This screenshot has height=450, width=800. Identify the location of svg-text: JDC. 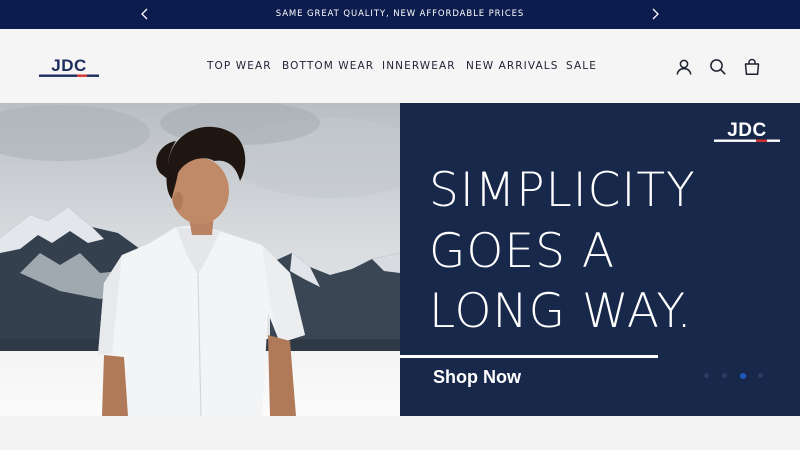
(747, 130).